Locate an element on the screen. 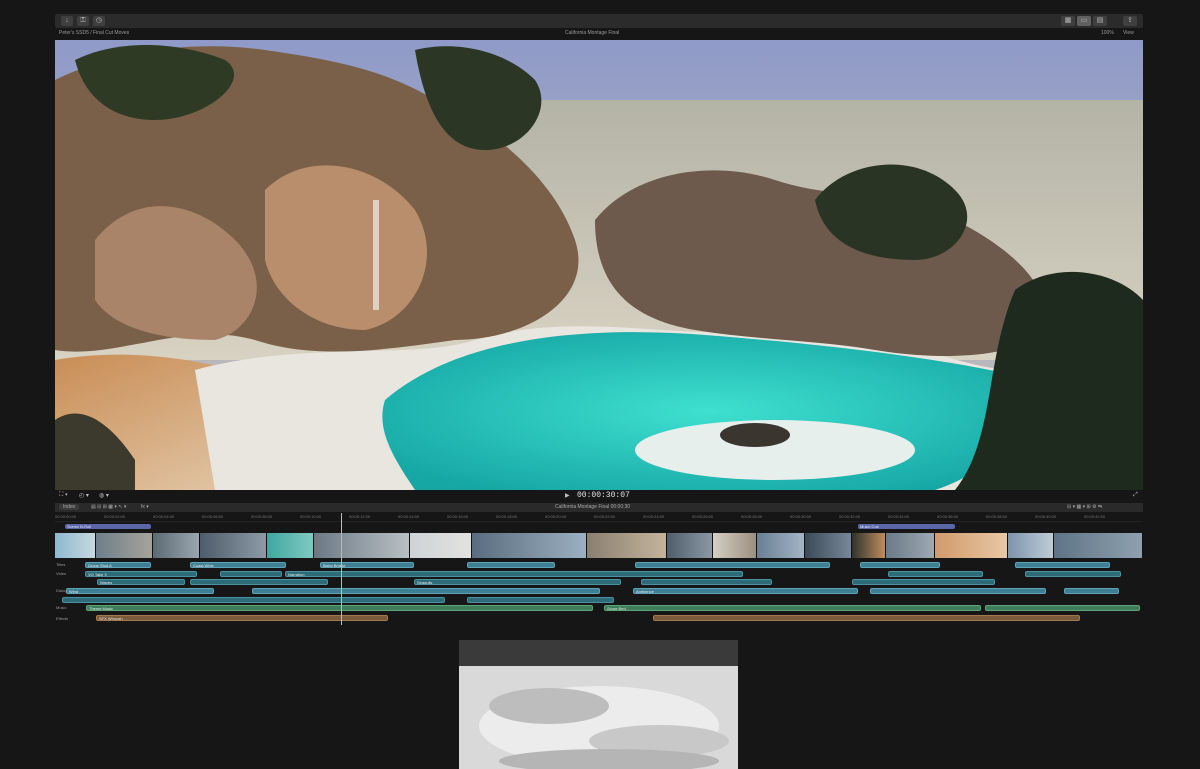 This screenshot has width=1200, height=769. enhance-icon: ◍ ▾ is located at coordinates (104, 495).